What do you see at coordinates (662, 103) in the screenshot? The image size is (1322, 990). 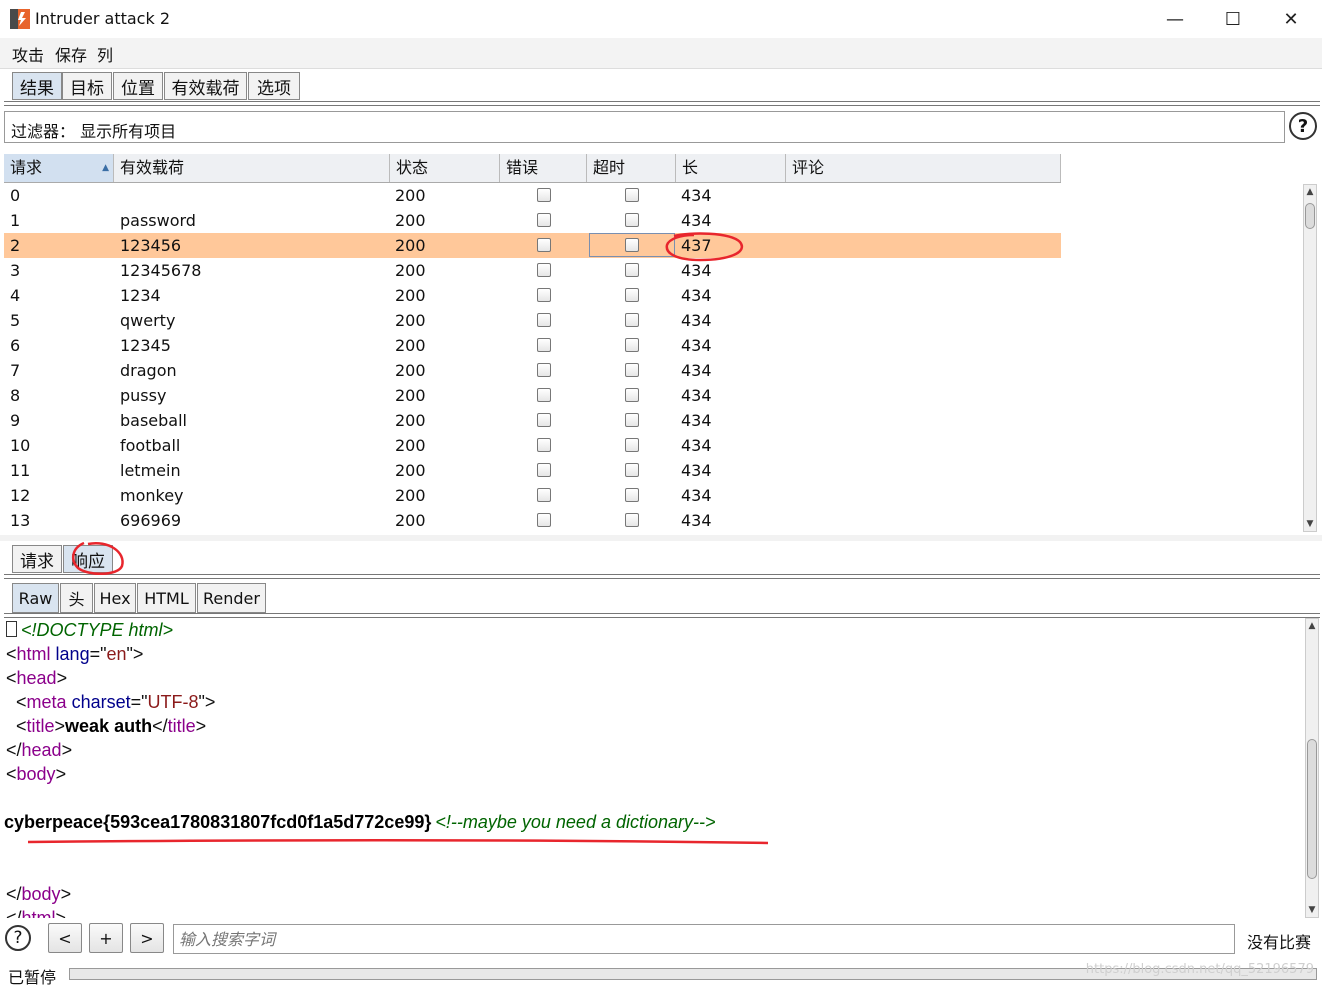 I see `tab-strip-divider` at bounding box center [662, 103].